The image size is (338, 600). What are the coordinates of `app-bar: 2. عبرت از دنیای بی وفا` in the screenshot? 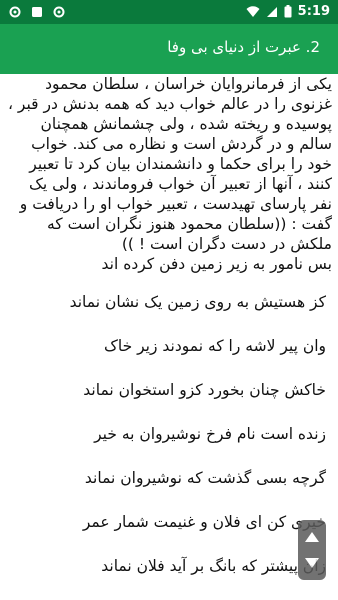 It's located at (169, 49).